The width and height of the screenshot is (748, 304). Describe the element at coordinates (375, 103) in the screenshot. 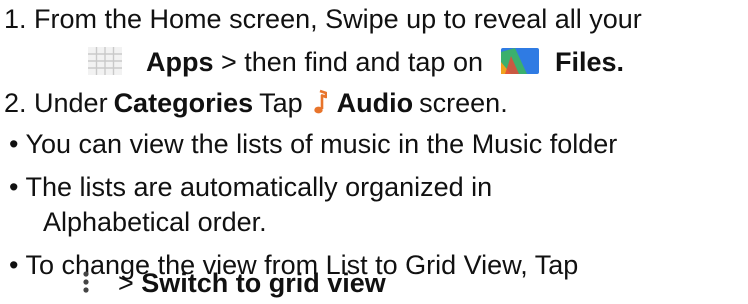

I see `audio-label: Audio` at that location.